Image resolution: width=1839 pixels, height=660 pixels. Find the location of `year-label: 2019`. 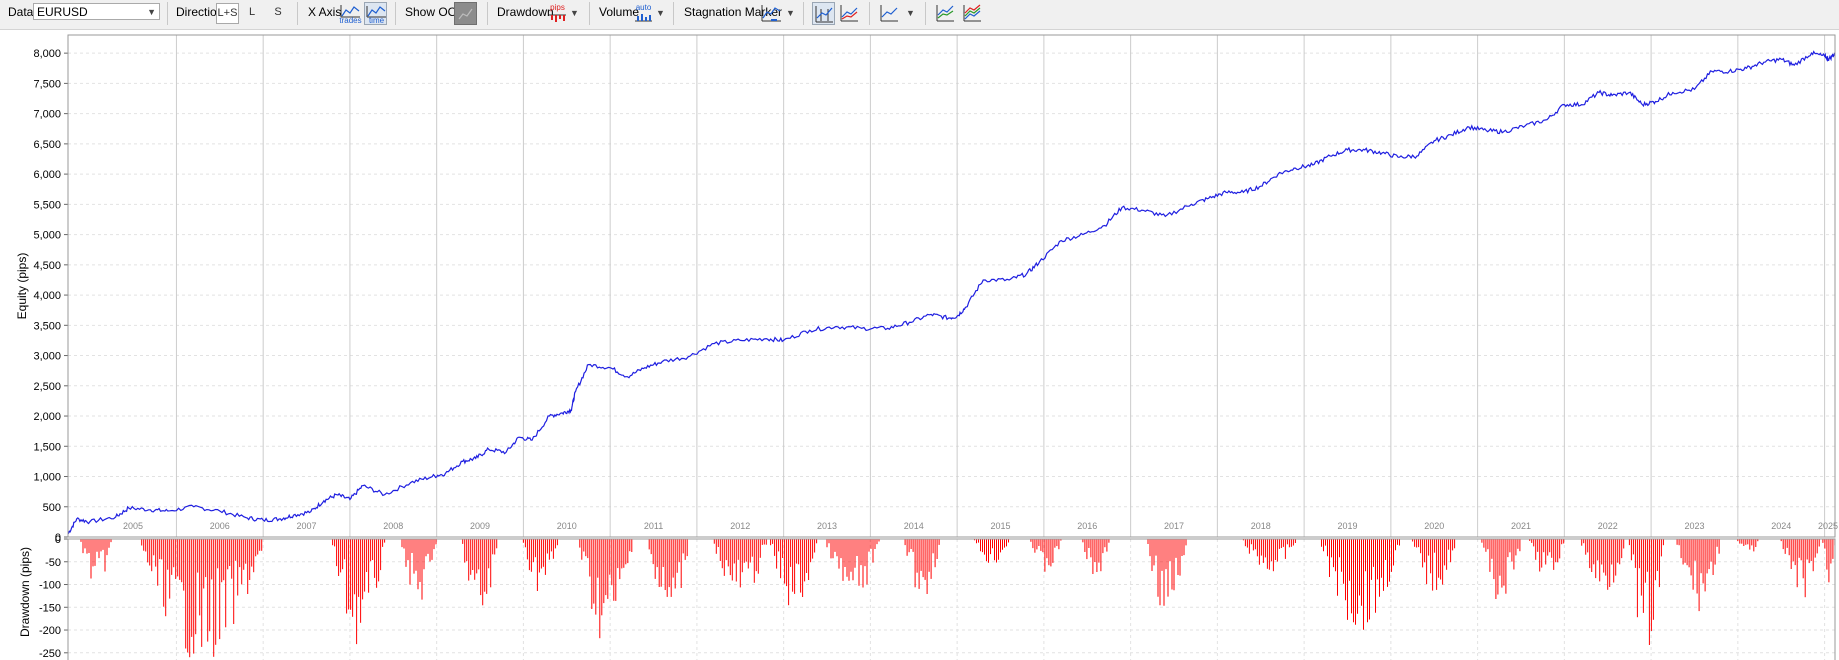

year-label: 2019 is located at coordinates (1347, 526).